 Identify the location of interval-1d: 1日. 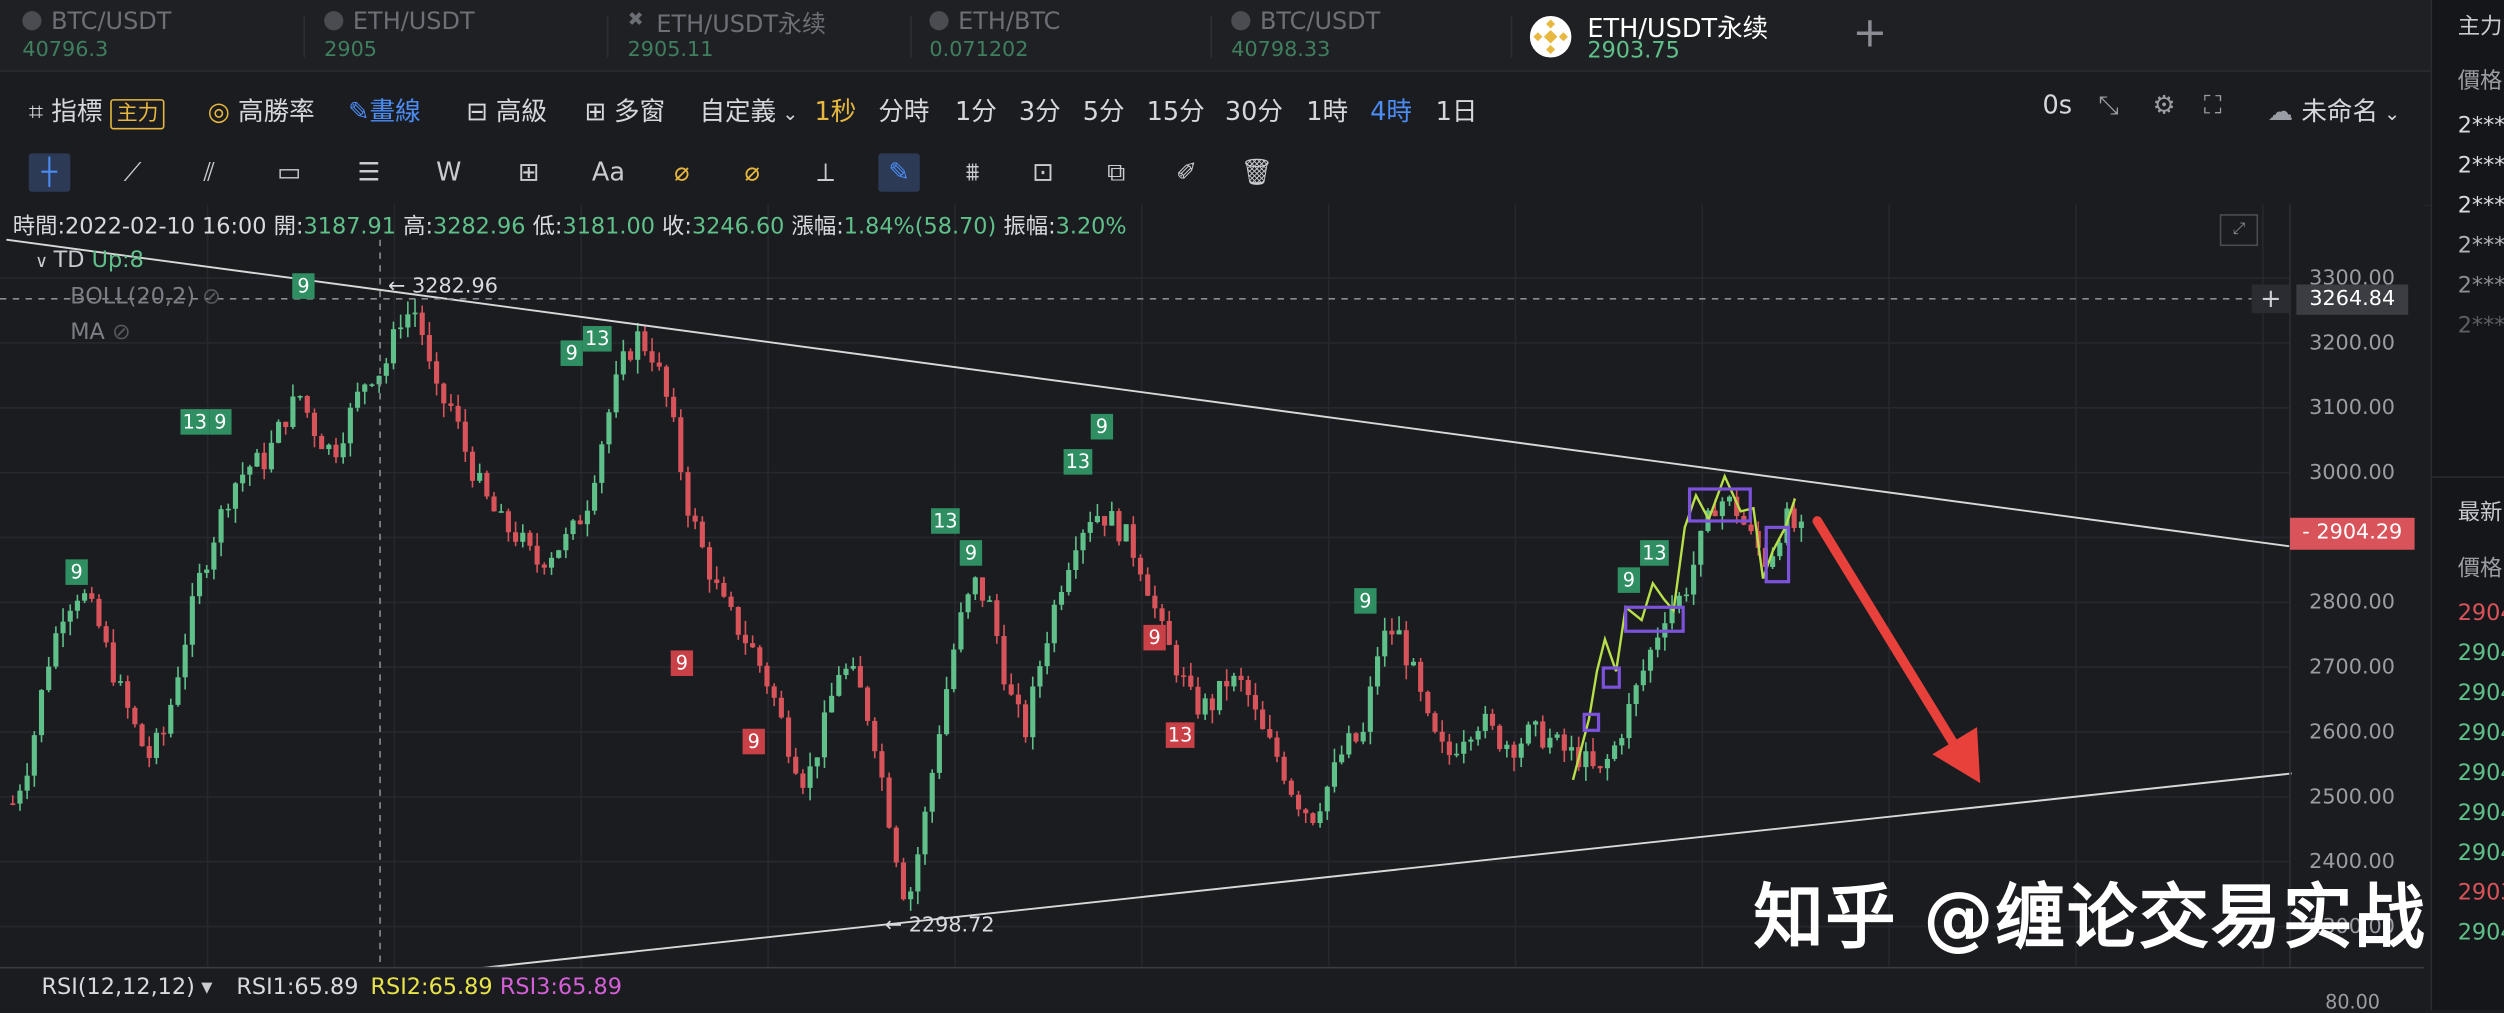
(1457, 108).